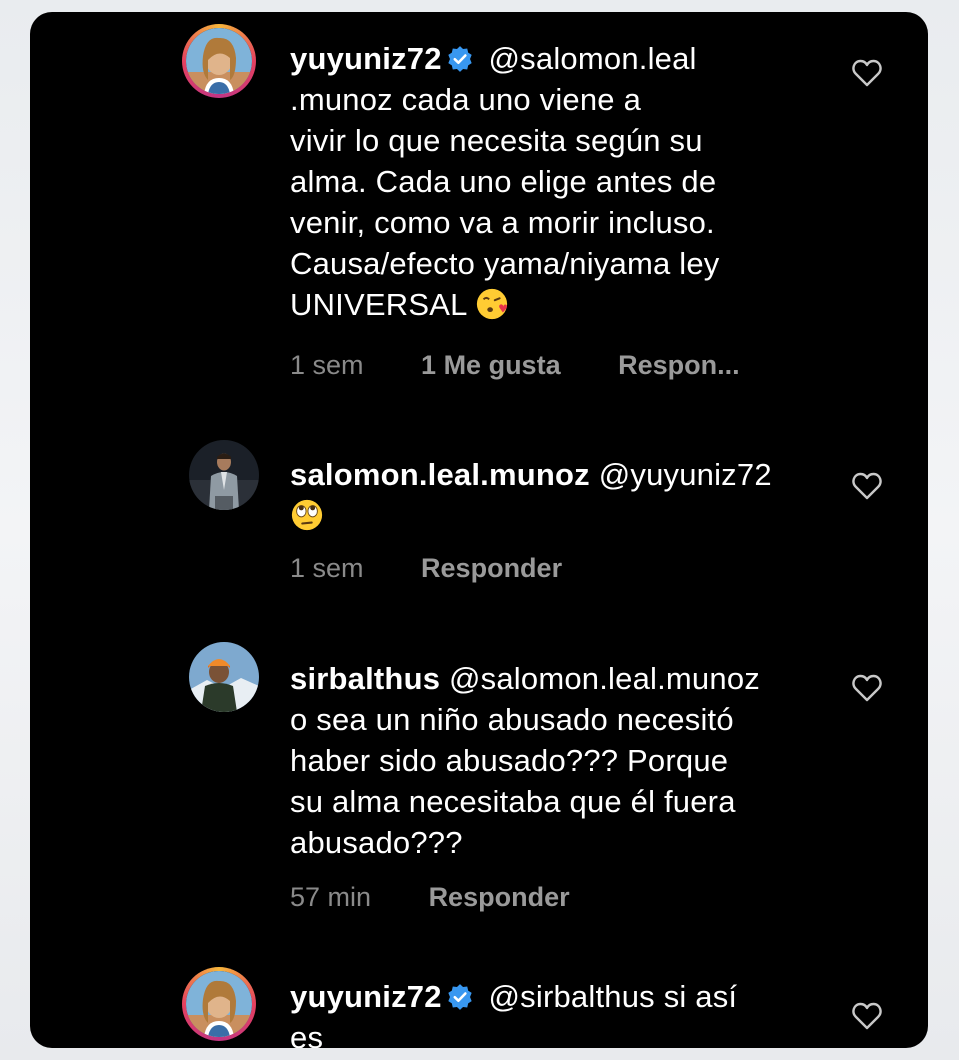 The image size is (959, 1060). I want to click on comment-username: sirbalthus, so click(365, 678).